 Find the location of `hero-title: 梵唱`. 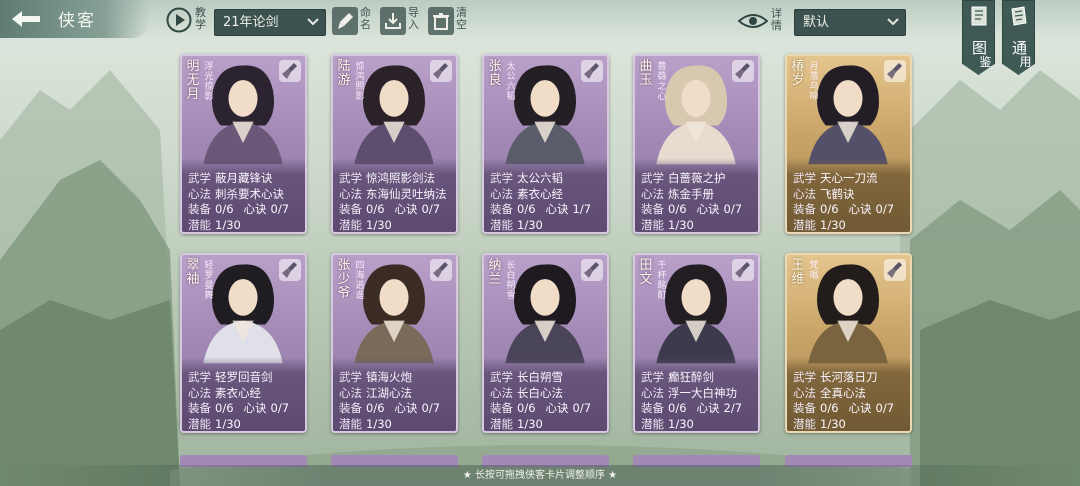

hero-title: 梵唱 is located at coordinates (814, 271).